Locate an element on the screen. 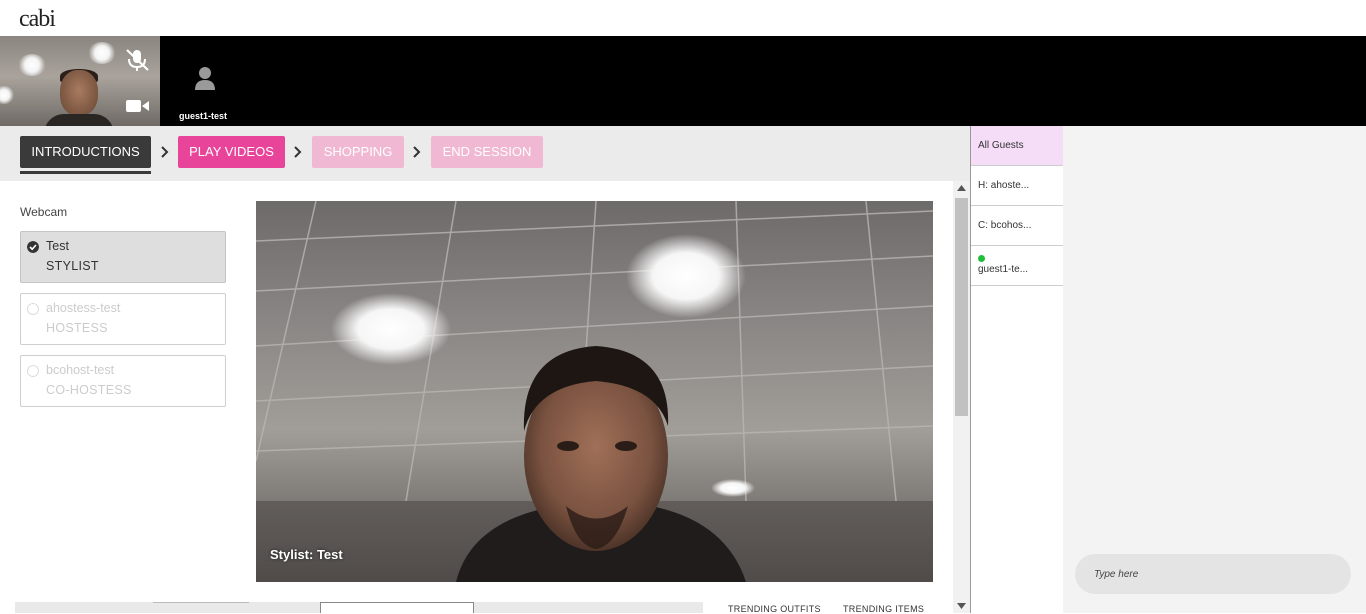 The height and width of the screenshot is (614, 1366). guest-filter-all: All Guests is located at coordinates (1017, 146).